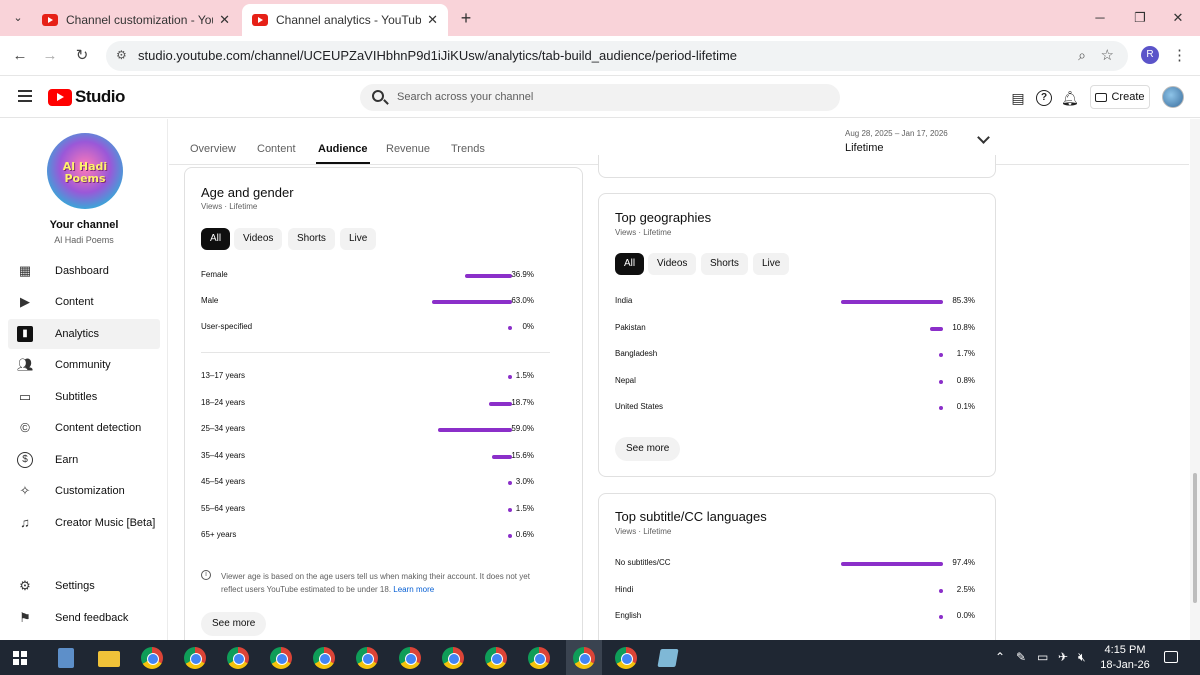  What do you see at coordinates (25, 364) in the screenshot?
I see `community-icon: 👥︎` at bounding box center [25, 364].